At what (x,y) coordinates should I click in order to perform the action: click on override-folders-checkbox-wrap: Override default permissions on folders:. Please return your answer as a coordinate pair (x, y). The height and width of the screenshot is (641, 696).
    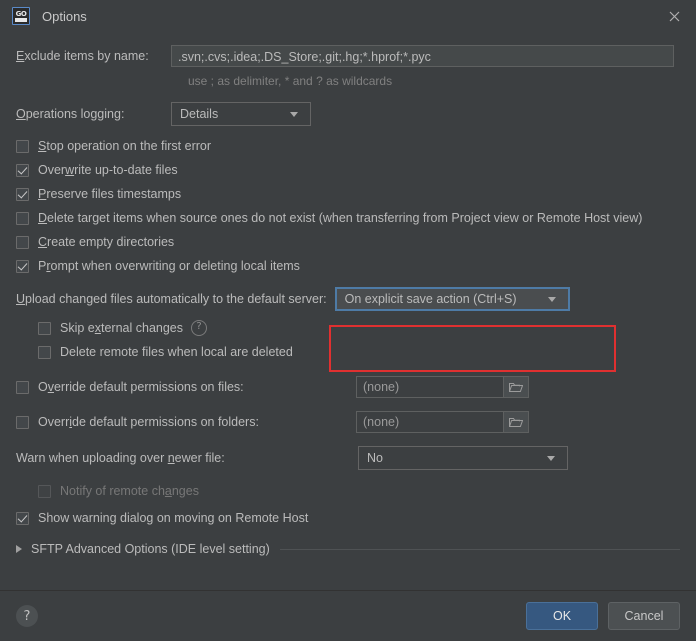
    Looking at the image, I should click on (186, 422).